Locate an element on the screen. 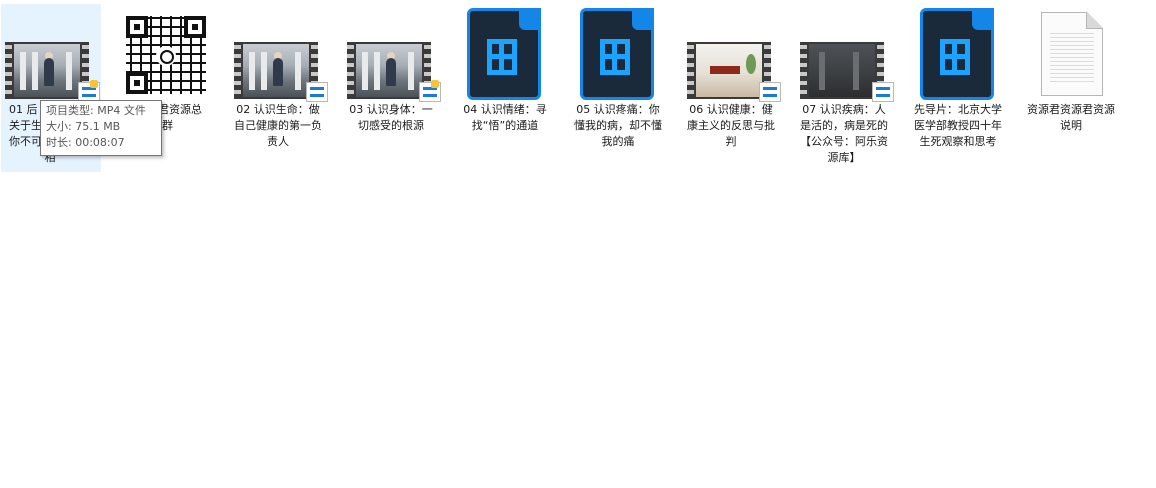 The width and height of the screenshot is (1156, 488). file-info-tooltip: 项目类型: MP4 文件 大小: 75.1 MB 时长: 00:08:07 is located at coordinates (101, 128).